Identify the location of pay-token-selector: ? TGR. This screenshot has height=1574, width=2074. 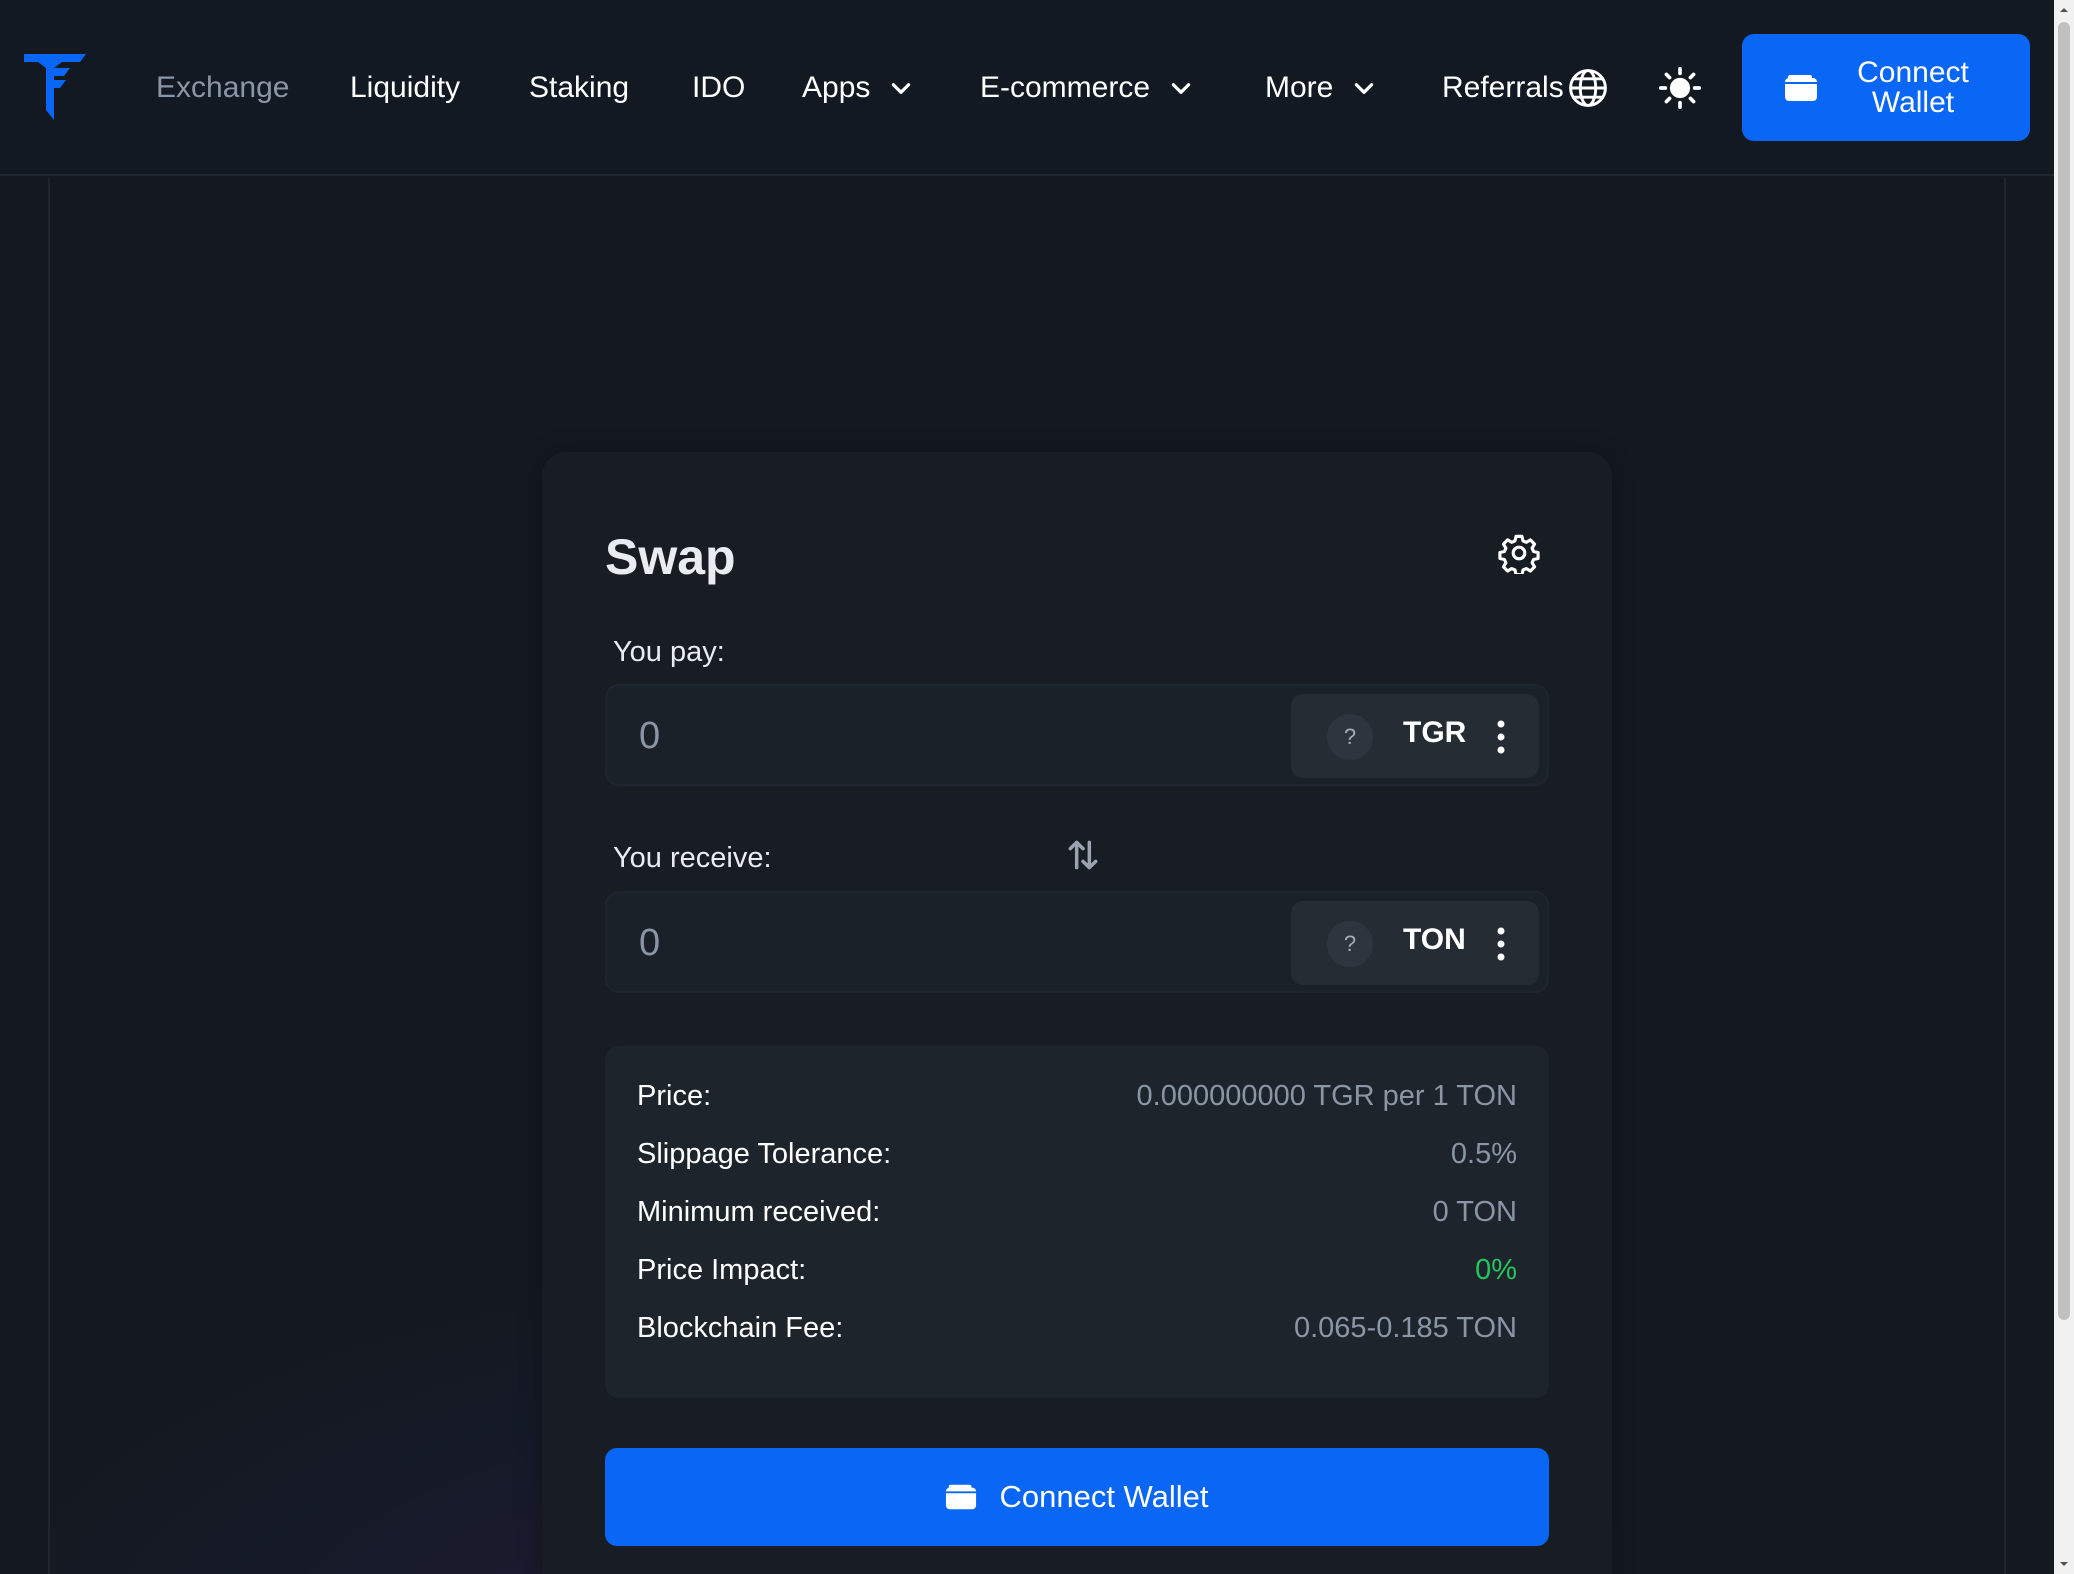
(1415, 736).